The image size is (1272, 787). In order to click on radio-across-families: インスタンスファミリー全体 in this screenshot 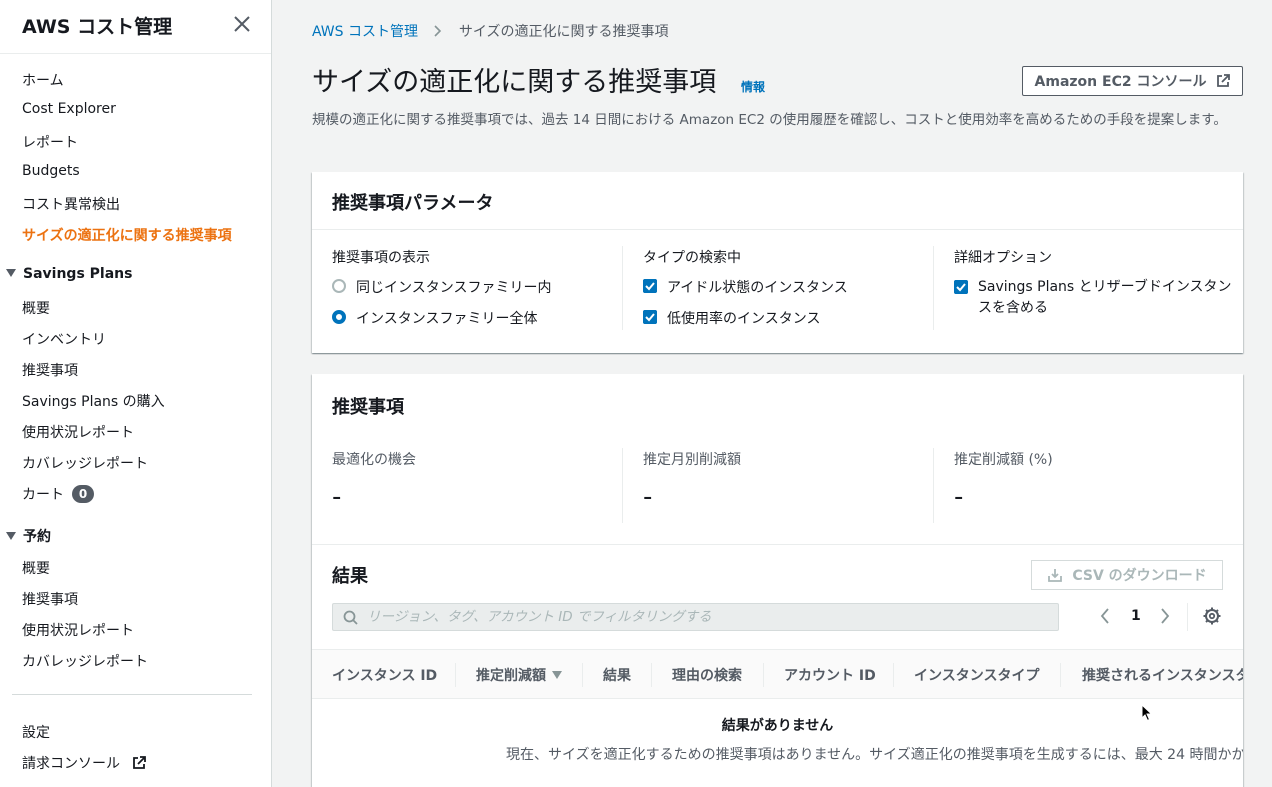, I will do `click(434, 318)`.